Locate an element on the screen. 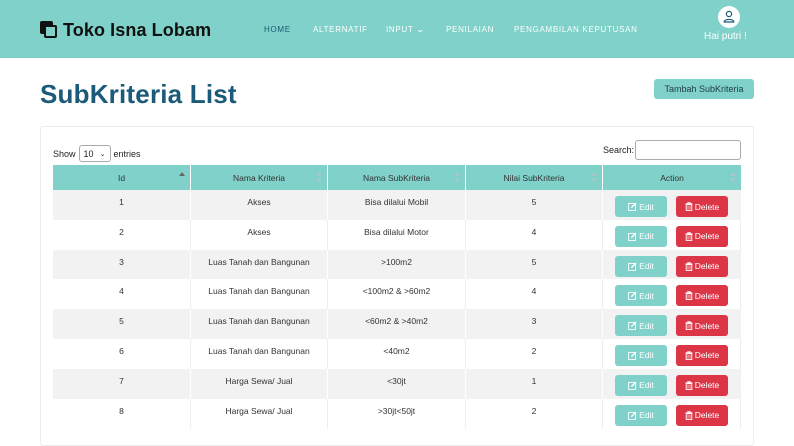 This screenshot has width=794, height=446. table-row: 2 Akses Bisa dilalui Motor 4 Edit Delete is located at coordinates (397, 234).